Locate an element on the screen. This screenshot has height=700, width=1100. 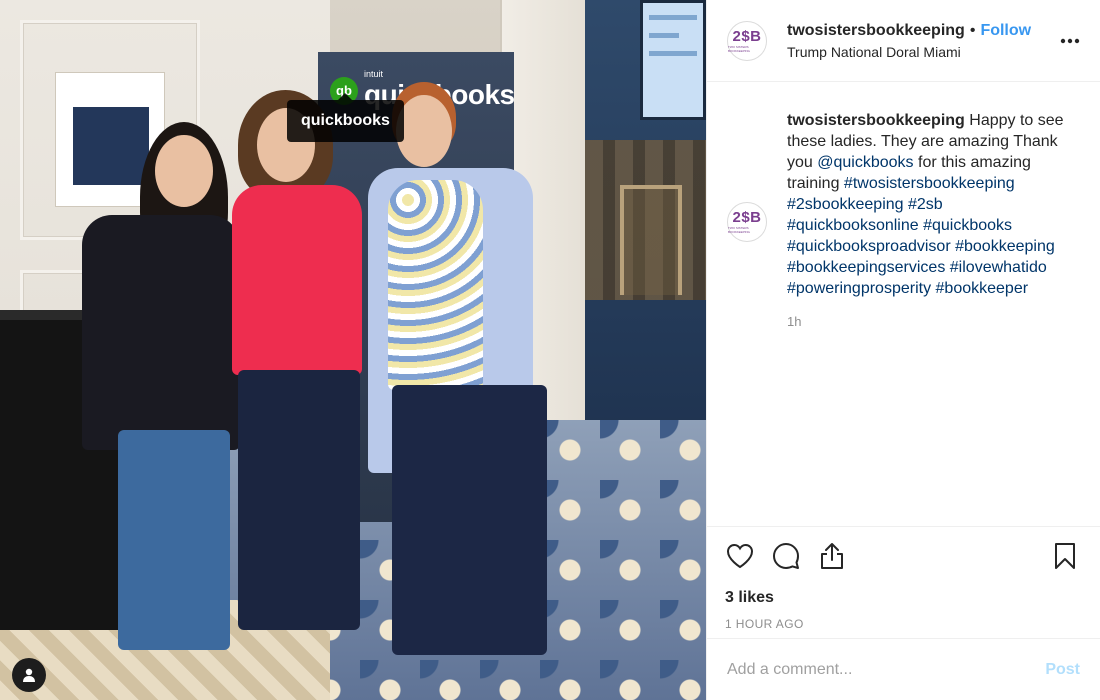
post-time: 1 HOUR AGO is located at coordinates (902, 624).